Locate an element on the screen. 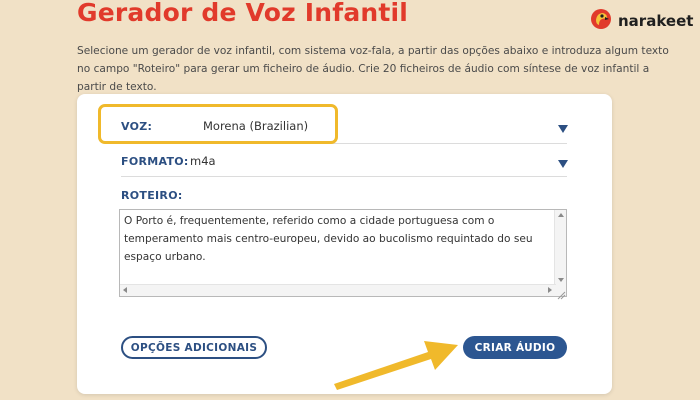 This screenshot has width=700, height=400. yellow-arrow-annotation-icon is located at coordinates (396, 365).